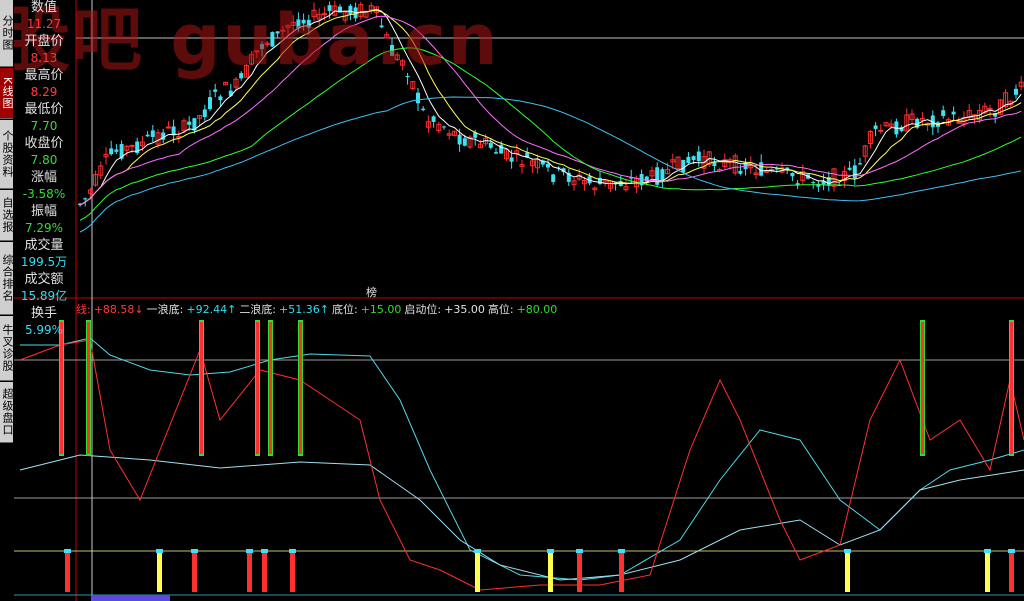 This screenshot has width=1024, height=601. What do you see at coordinates (464, 309) in the screenshot?
I see `indicator-item: +35.00` at bounding box center [464, 309].